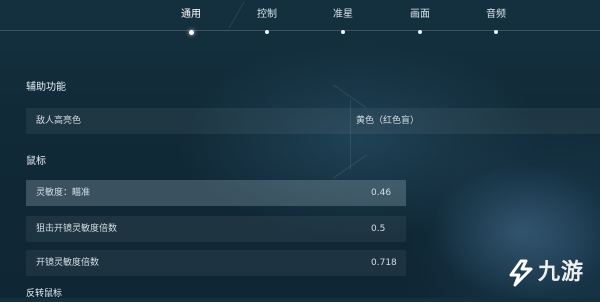  What do you see at coordinates (496, 14) in the screenshot?
I see `tab-audio-label: 音频` at bounding box center [496, 14].